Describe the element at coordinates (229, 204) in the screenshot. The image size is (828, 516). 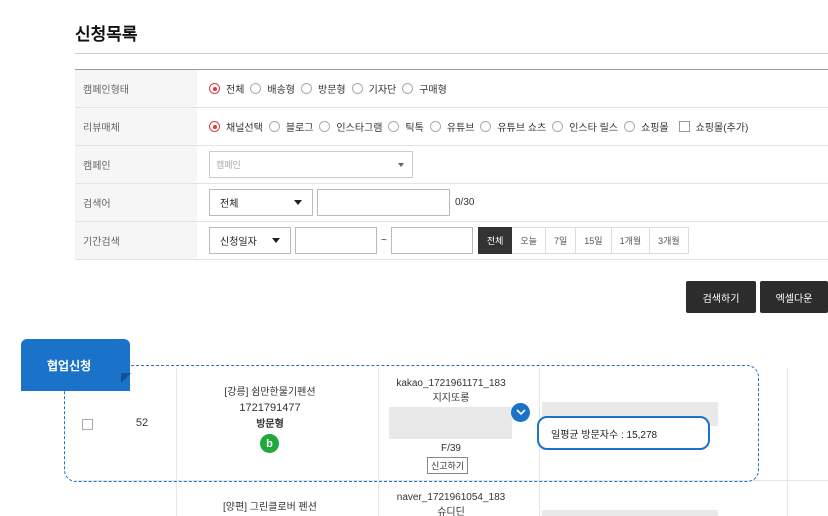
I see `keyword-type-value: 전체` at that location.